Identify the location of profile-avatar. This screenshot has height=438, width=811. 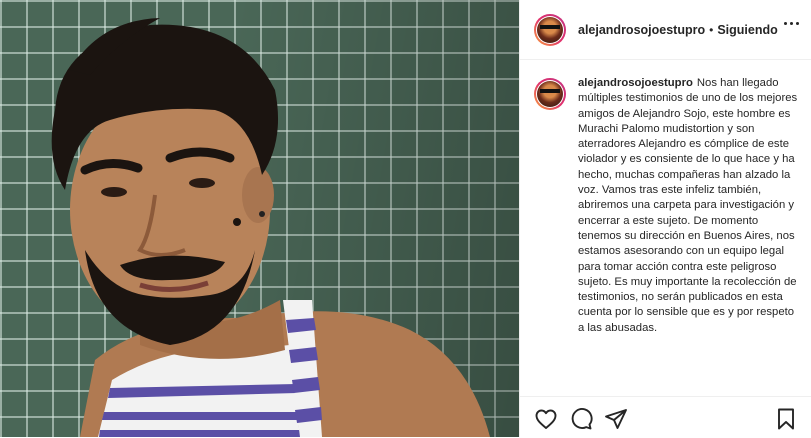
(550, 29).